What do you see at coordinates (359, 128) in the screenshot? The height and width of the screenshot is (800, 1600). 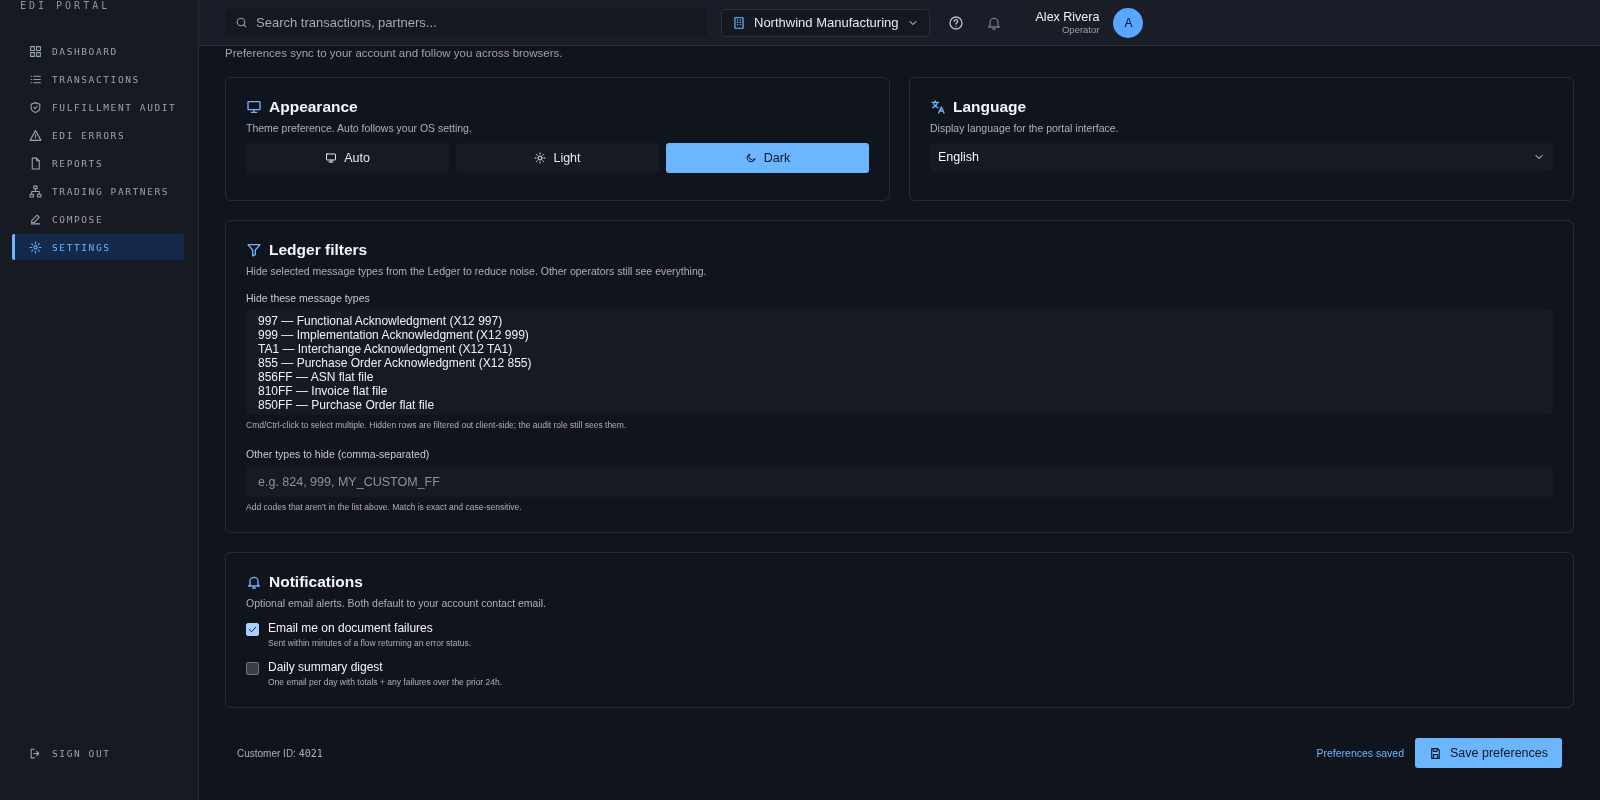 I see `card-description: Theme preference. Auto follows your OS setting.` at bounding box center [359, 128].